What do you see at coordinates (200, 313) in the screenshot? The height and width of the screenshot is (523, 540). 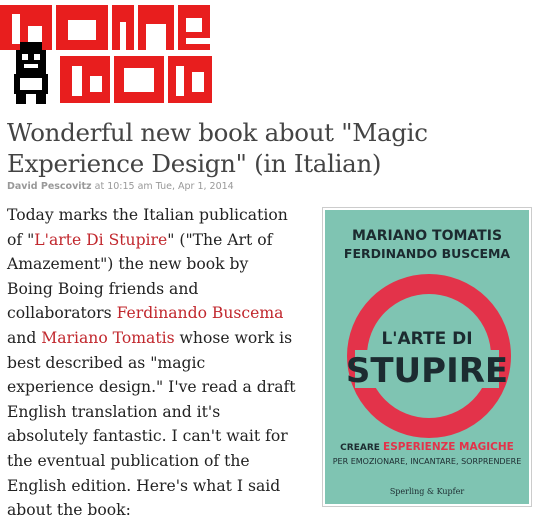 I see `link-ferdinando-buscema: Ferdinando Buscema` at bounding box center [200, 313].